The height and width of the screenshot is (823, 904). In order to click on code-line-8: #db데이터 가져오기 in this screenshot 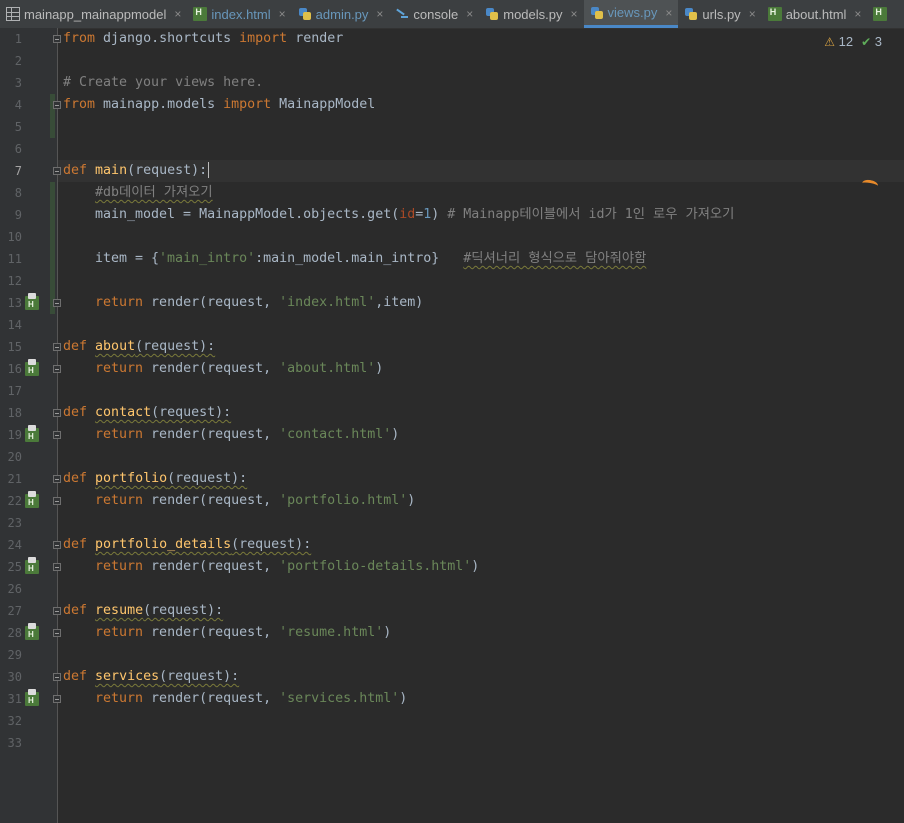, I will do `click(154, 193)`.